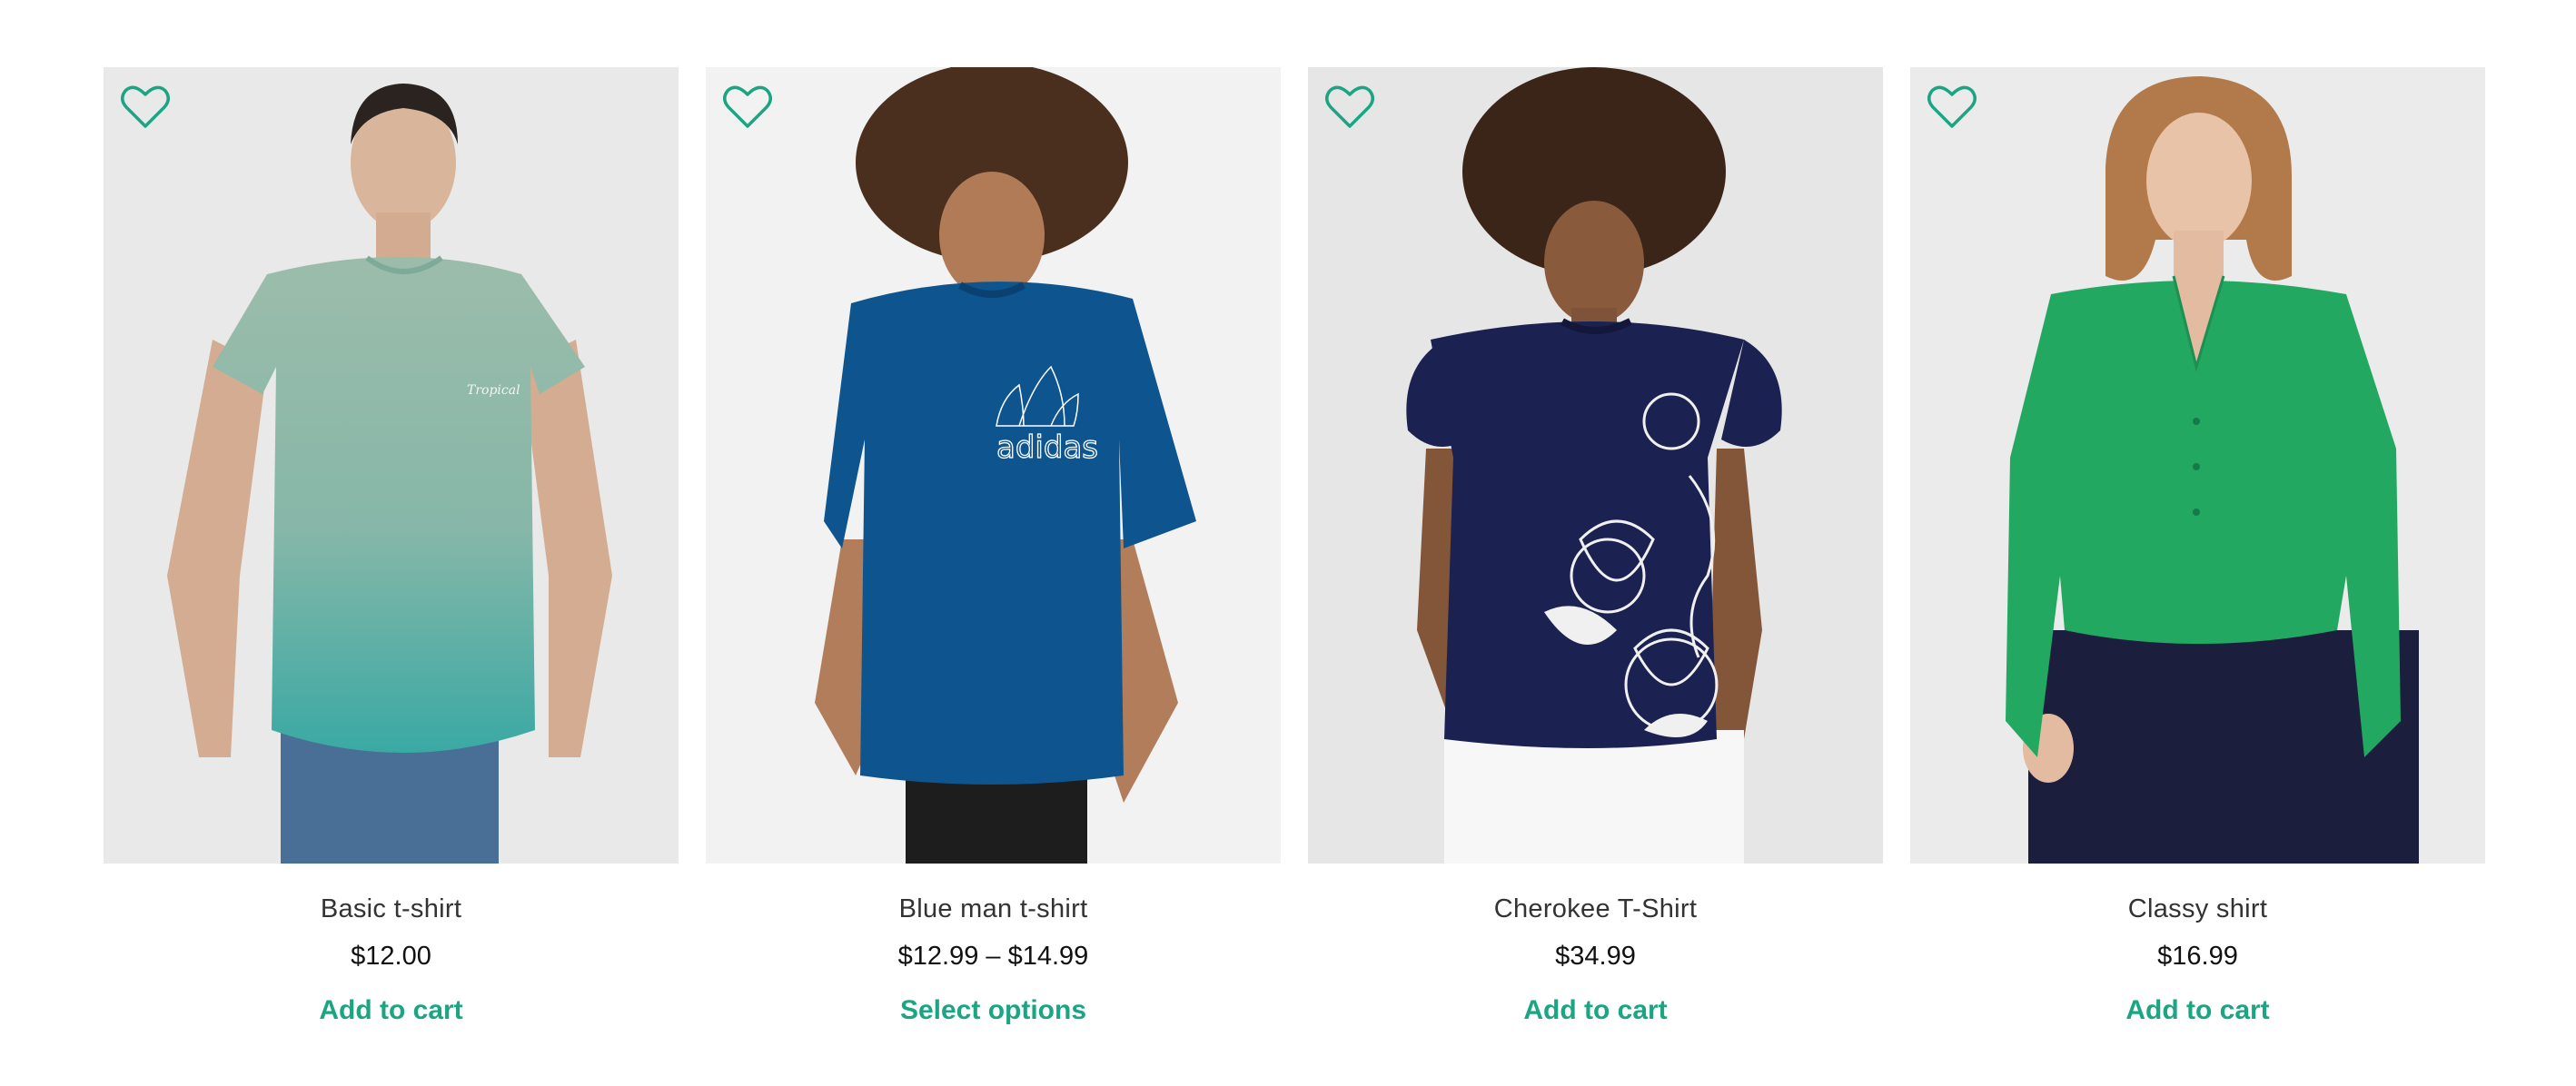  I want to click on product-name: Basic t-shirt, so click(391, 909).